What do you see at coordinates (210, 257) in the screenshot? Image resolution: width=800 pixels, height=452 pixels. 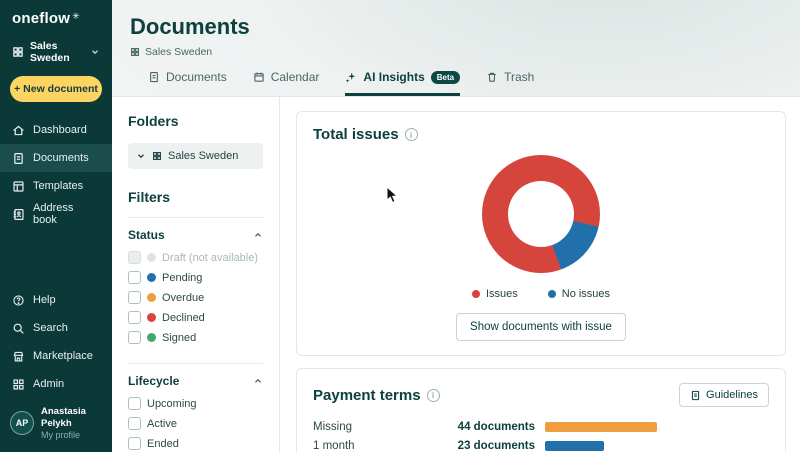 I see `option-label: Draft (not available)` at bounding box center [210, 257].